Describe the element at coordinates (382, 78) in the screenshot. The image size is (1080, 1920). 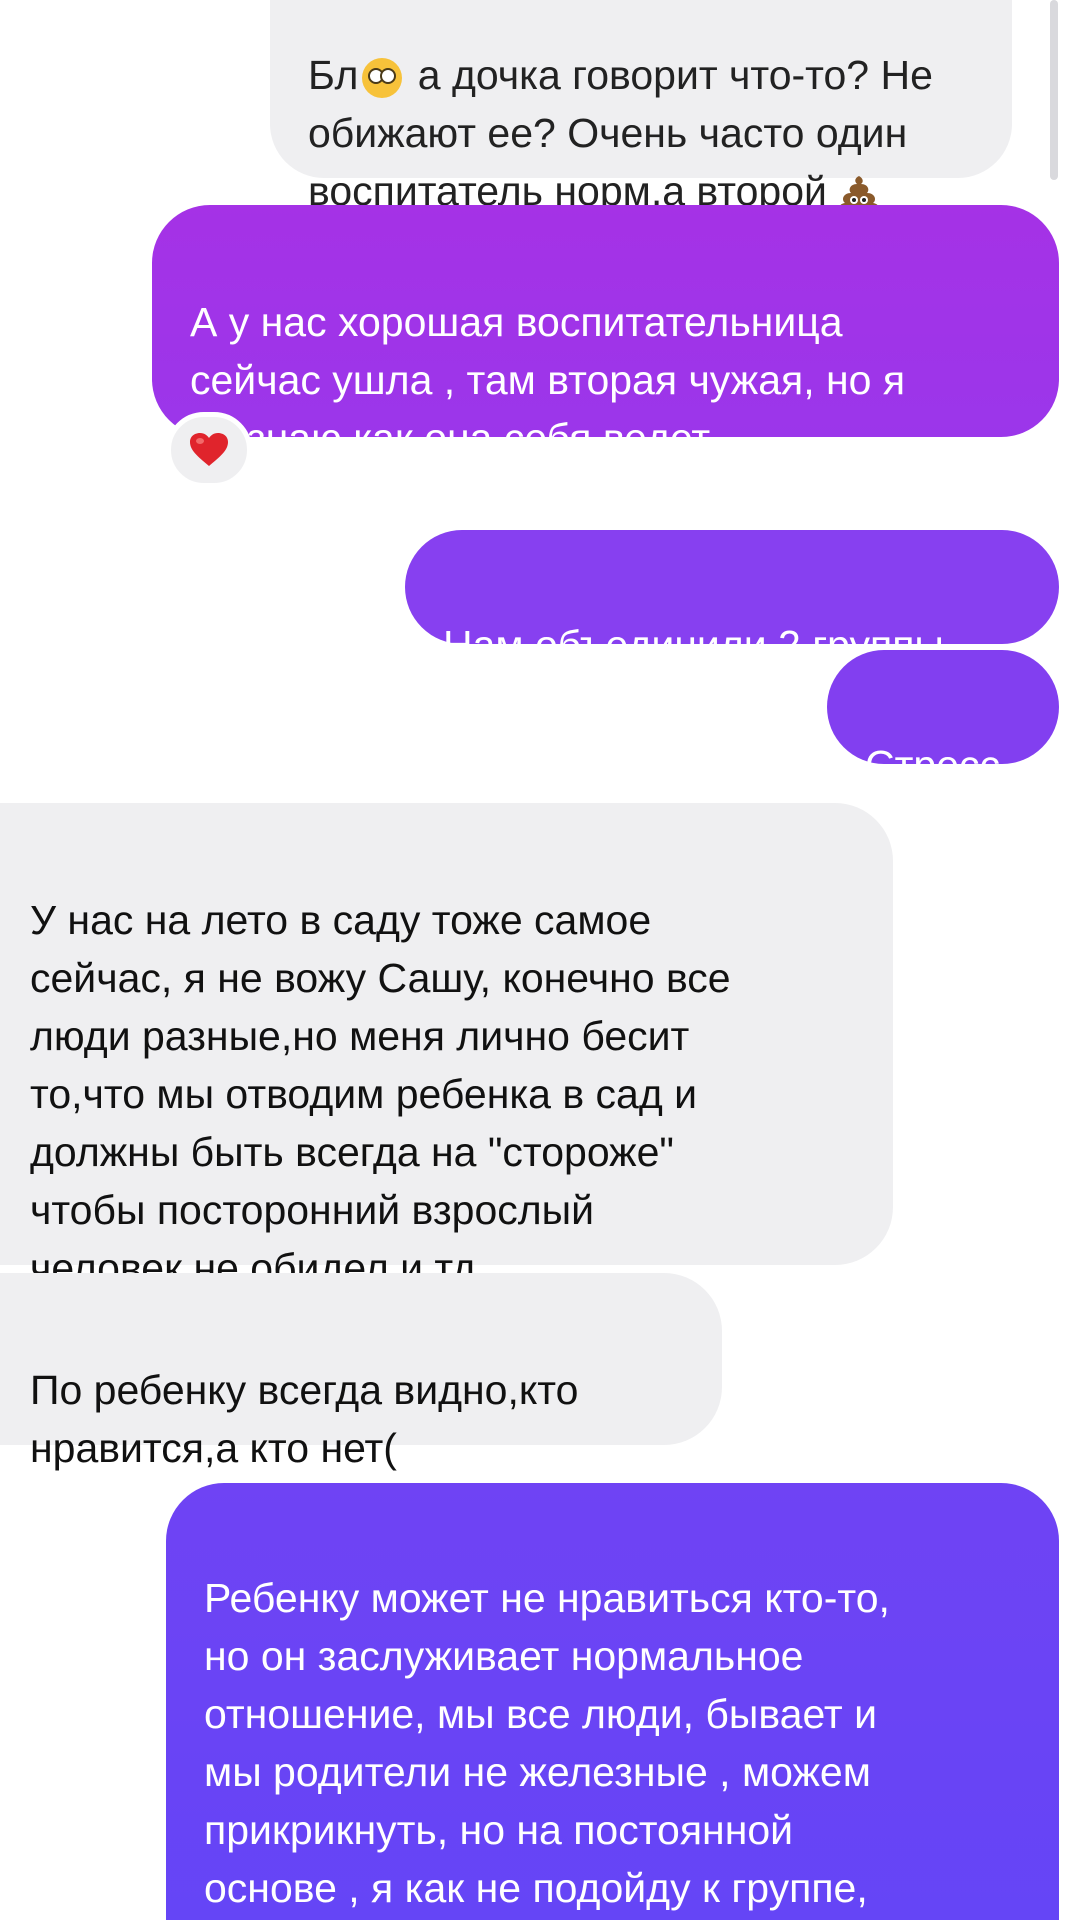
I see `flushed-face-emoji-icon` at that location.